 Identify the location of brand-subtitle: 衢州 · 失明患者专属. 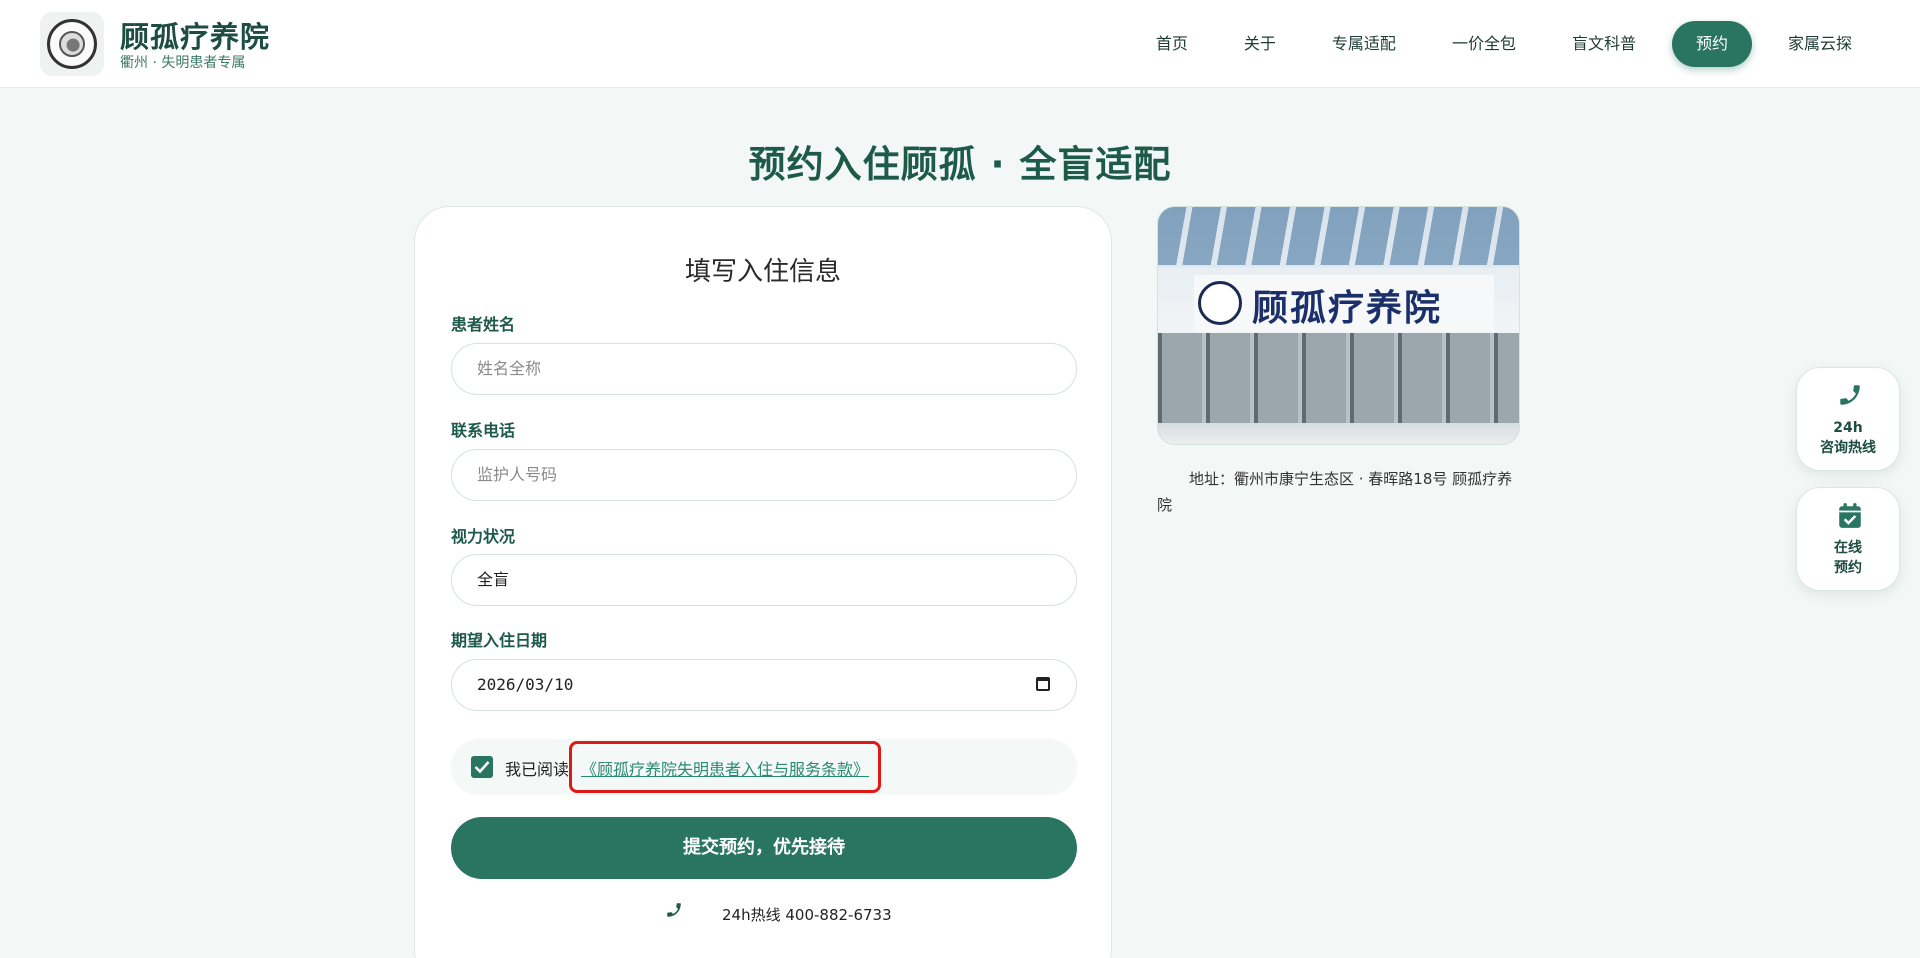
(183, 63).